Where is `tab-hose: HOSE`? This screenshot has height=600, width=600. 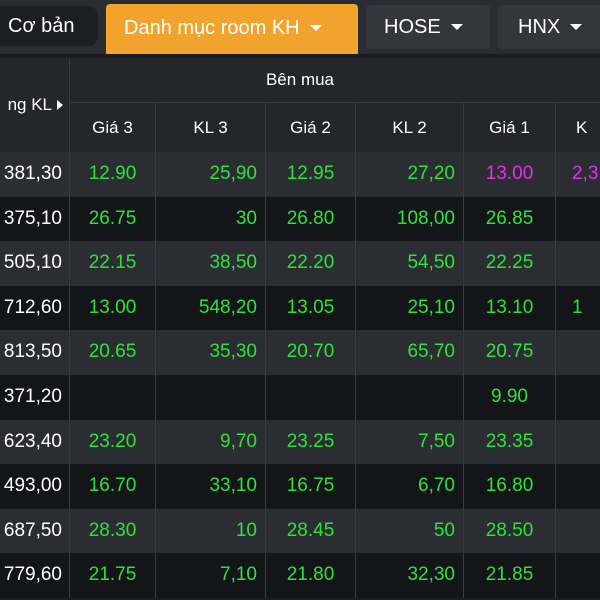 tab-hose: HOSE is located at coordinates (428, 27).